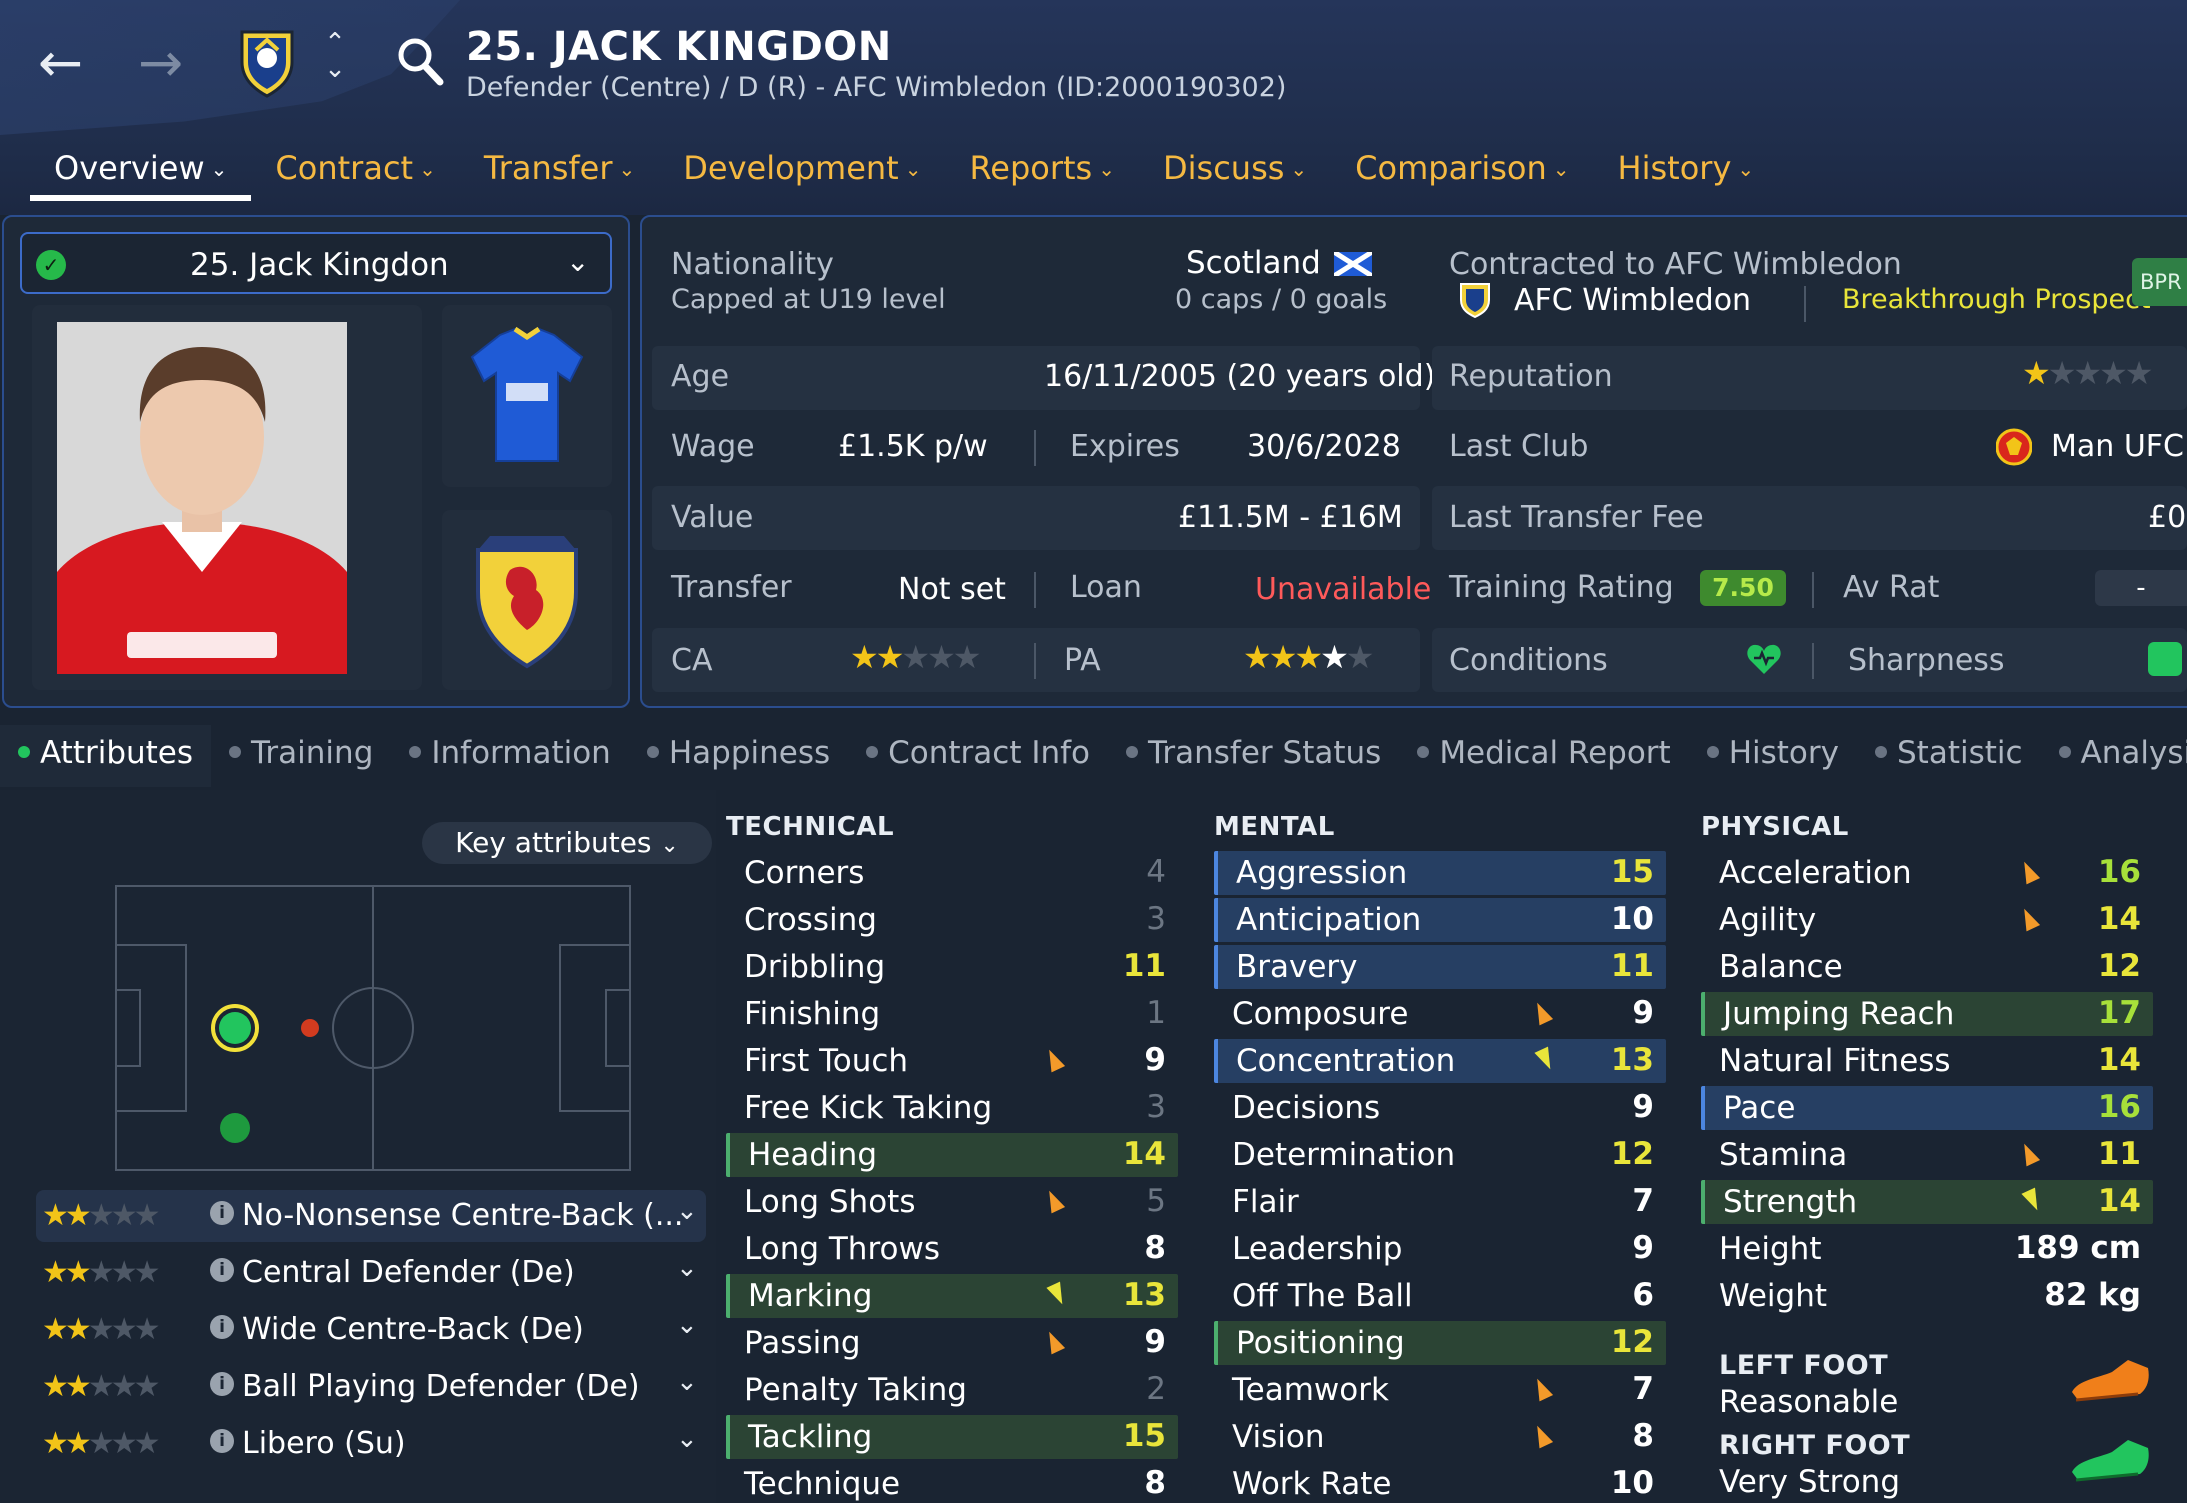 The width and height of the screenshot is (2187, 1503). What do you see at coordinates (2133, 753) in the screenshot?
I see `subtab-label: Analysi` at bounding box center [2133, 753].